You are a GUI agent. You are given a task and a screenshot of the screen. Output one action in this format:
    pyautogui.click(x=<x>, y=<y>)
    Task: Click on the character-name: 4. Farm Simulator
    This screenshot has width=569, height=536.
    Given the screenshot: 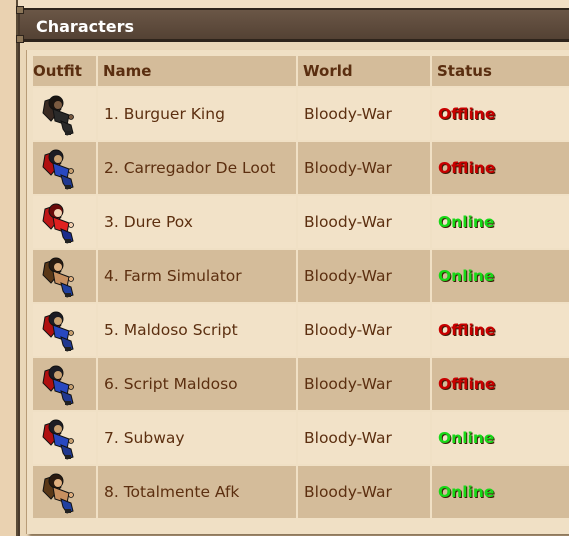 What is the action you would take?
    pyautogui.click(x=197, y=276)
    